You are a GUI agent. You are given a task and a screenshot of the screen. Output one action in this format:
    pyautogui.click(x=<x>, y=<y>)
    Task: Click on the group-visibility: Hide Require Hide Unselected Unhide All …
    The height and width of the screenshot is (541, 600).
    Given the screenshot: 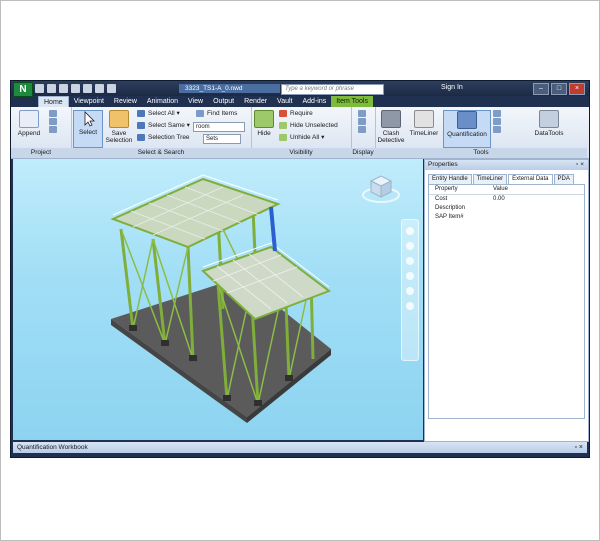 What is the action you would take?
    pyautogui.click(x=301, y=132)
    